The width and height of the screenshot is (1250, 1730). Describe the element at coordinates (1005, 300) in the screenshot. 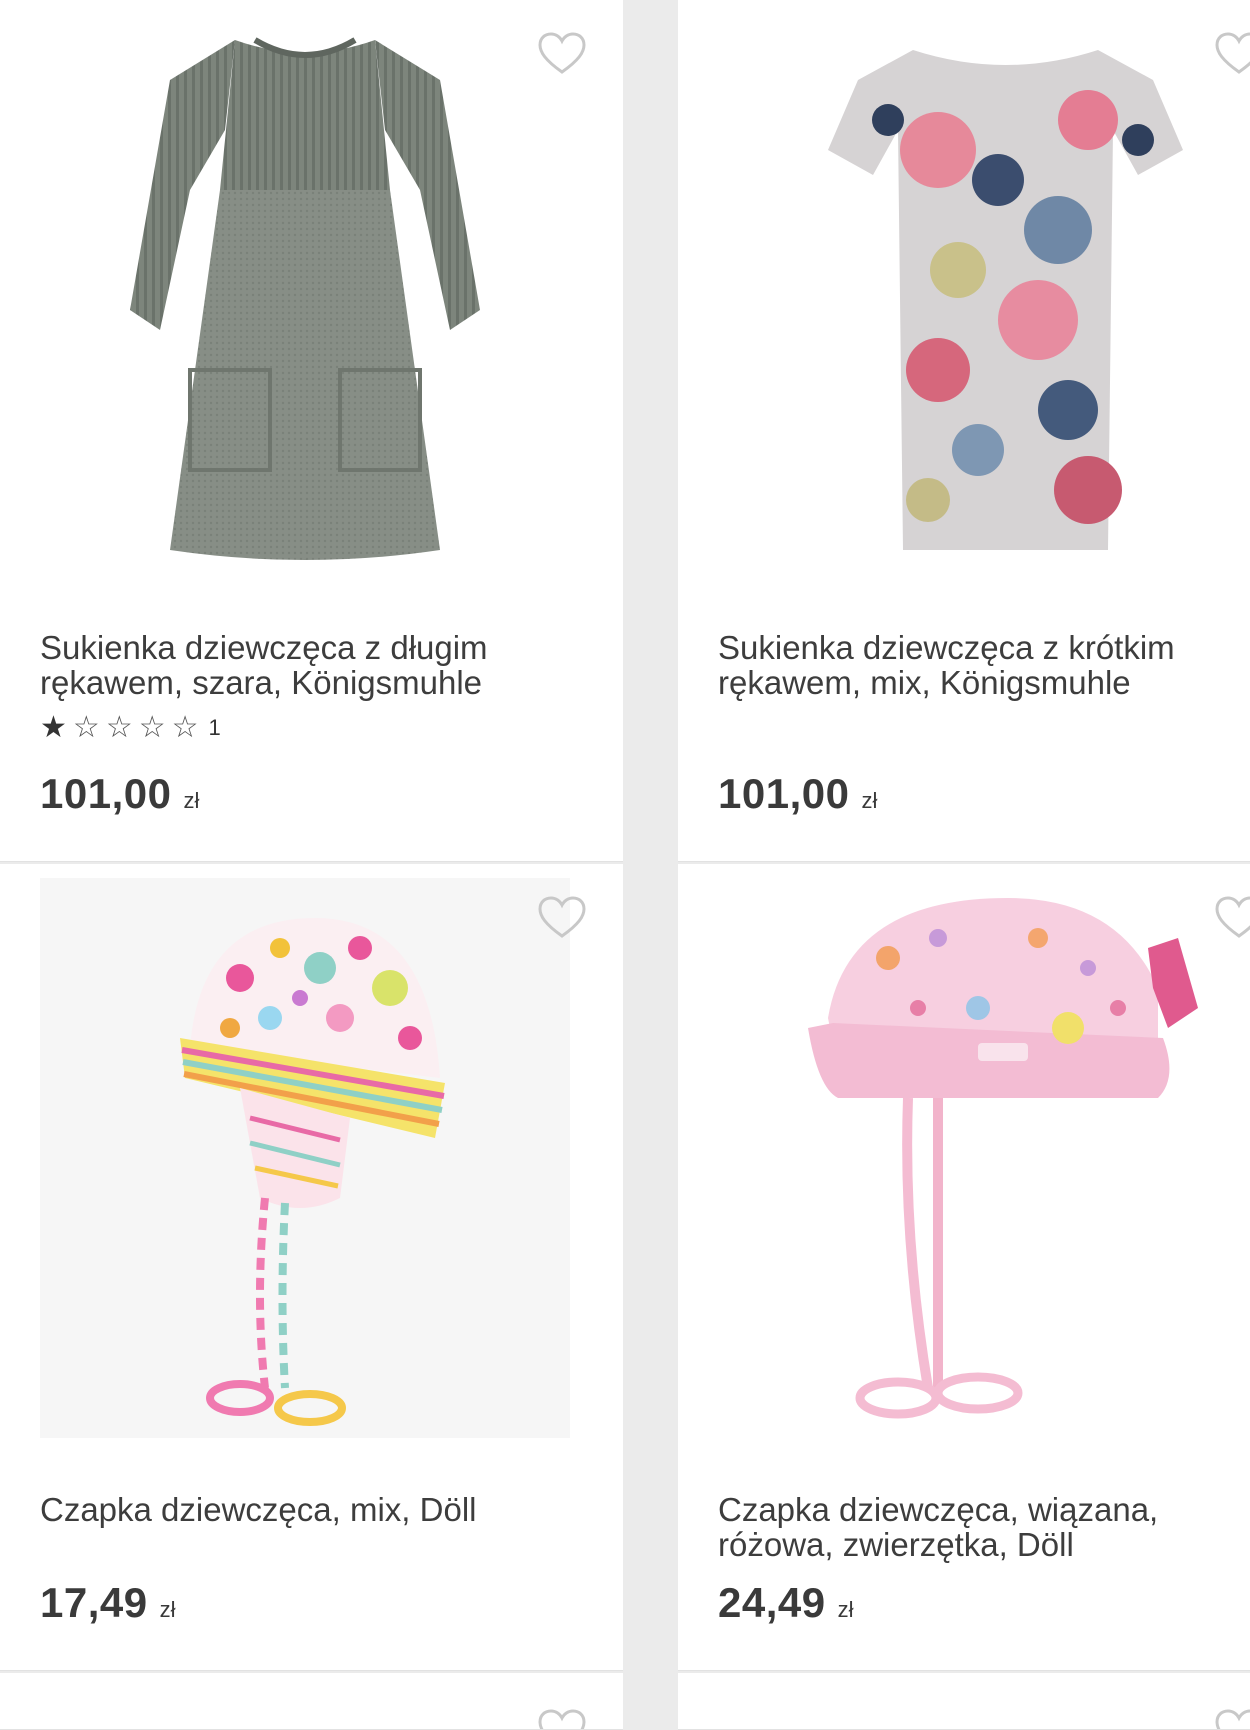

I see `floral-dress-image` at that location.